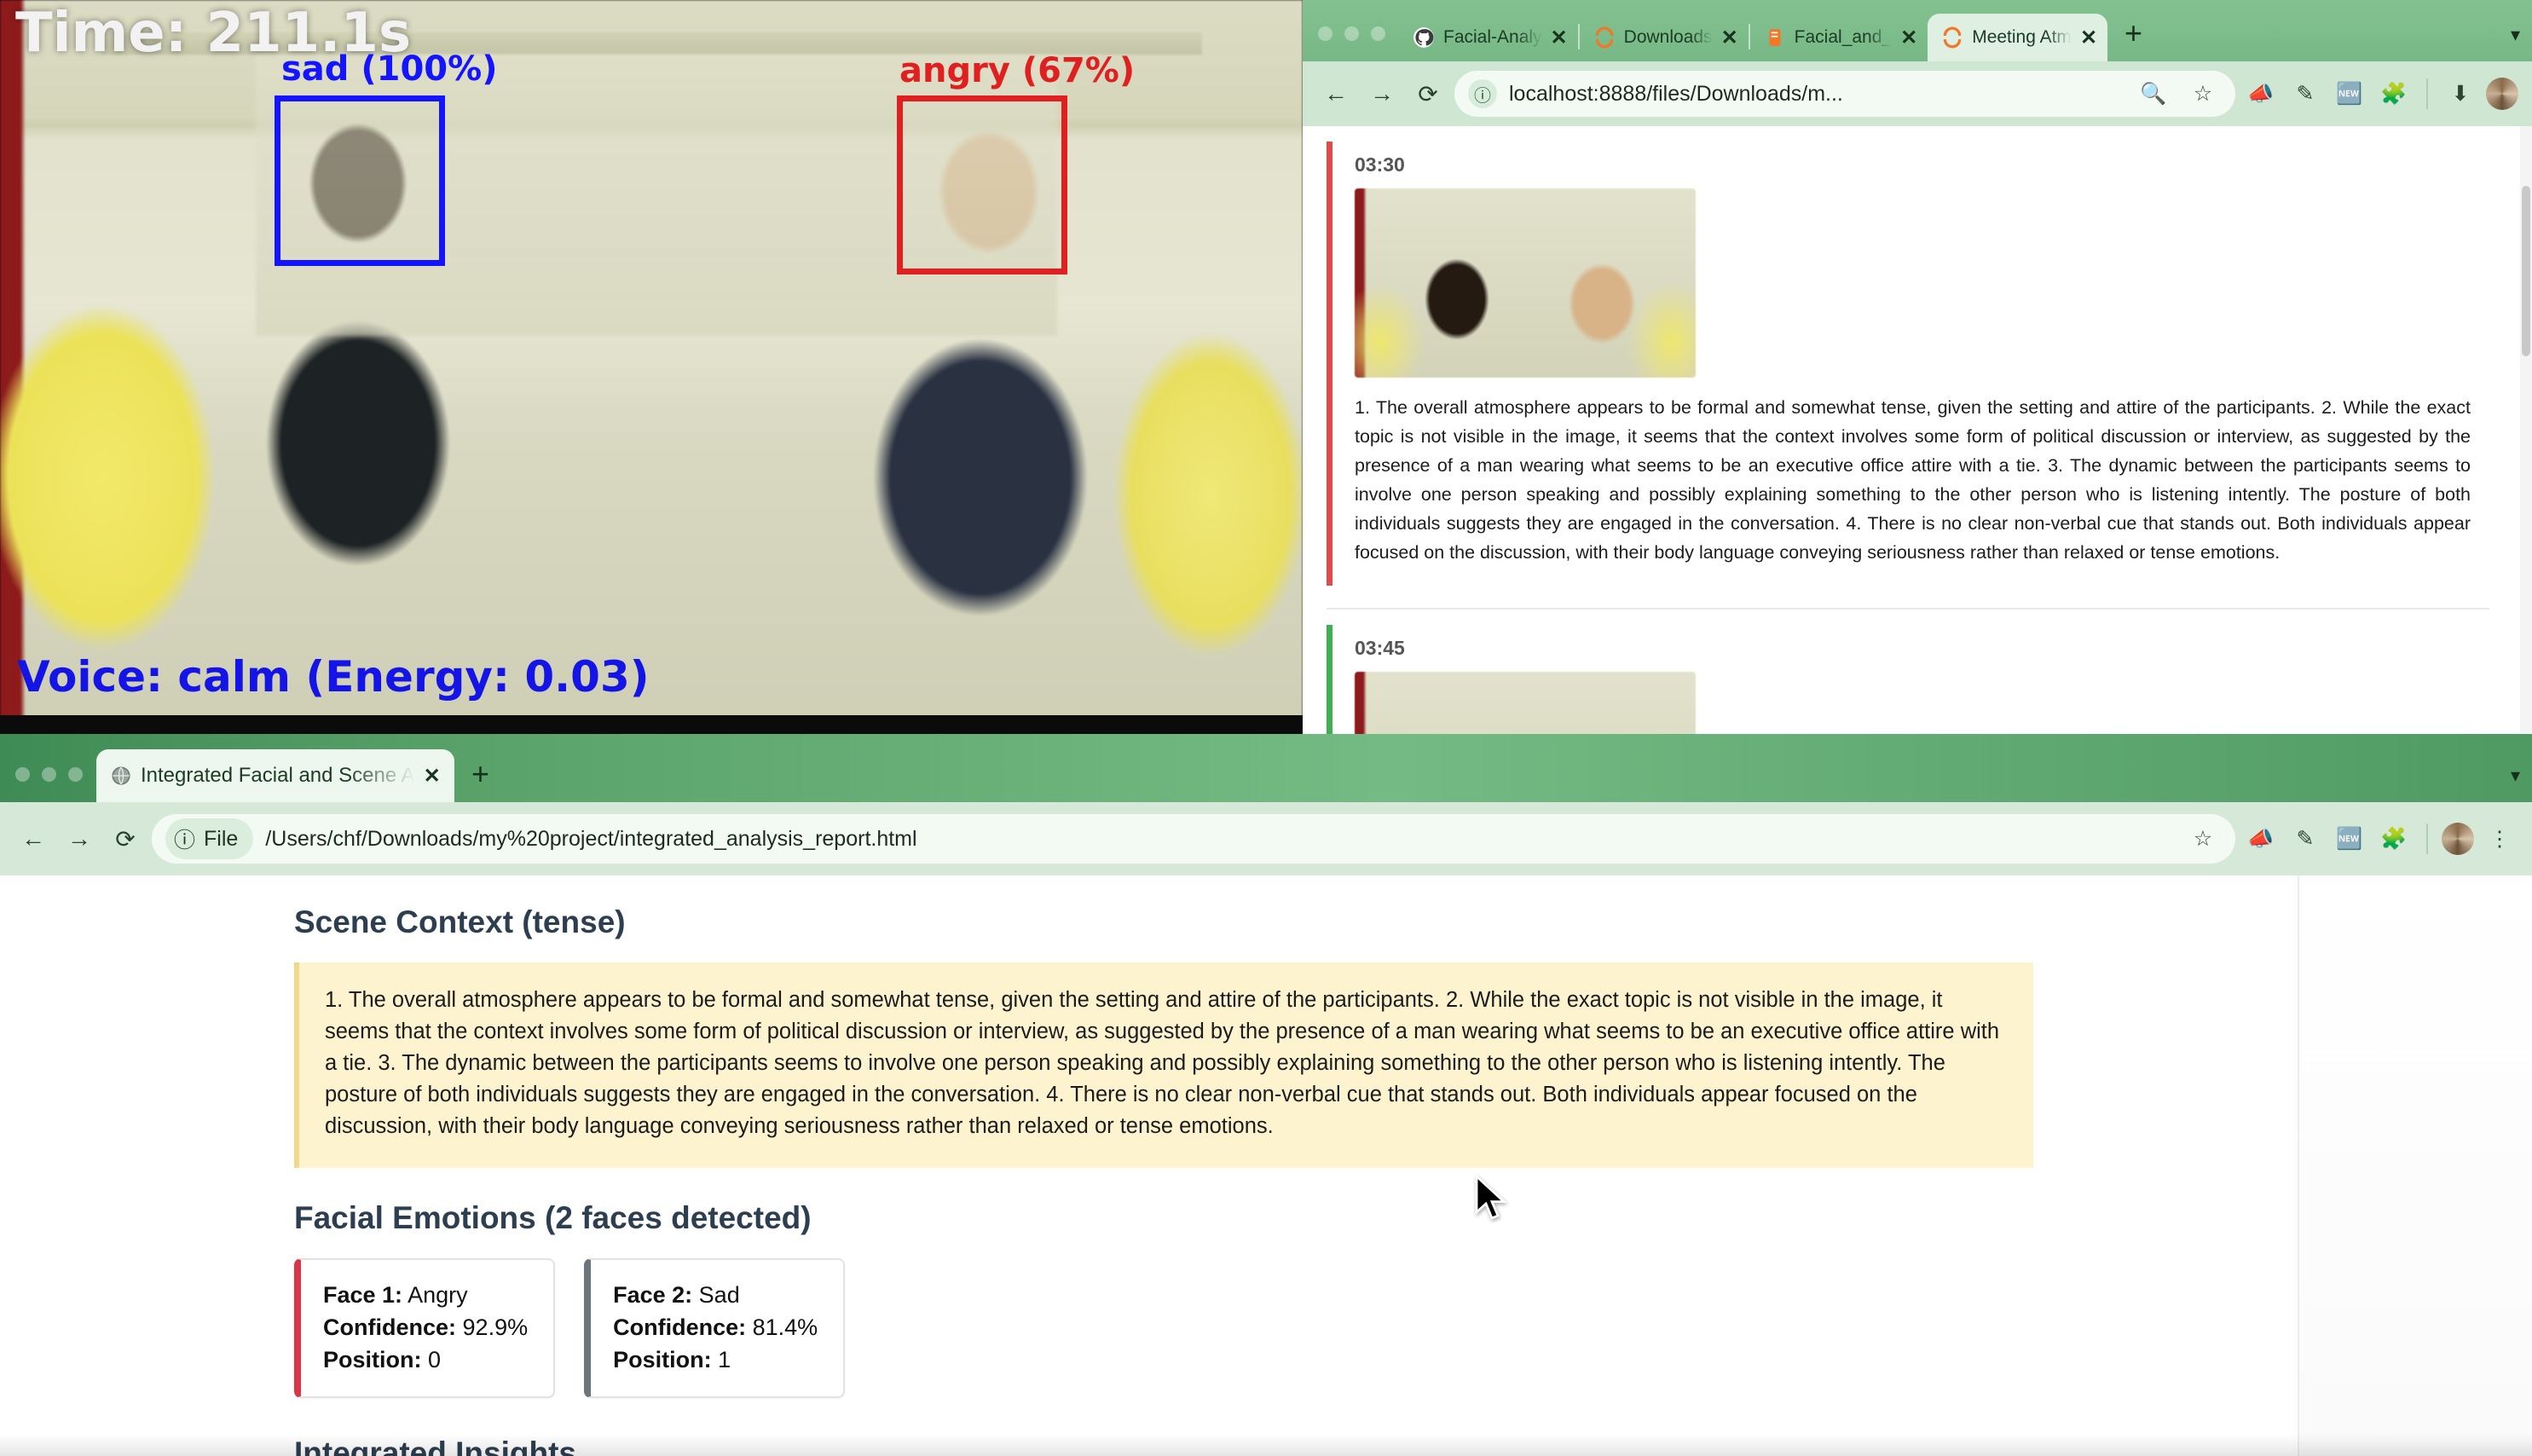 The height and width of the screenshot is (1456, 2532). Describe the element at coordinates (719, 1295) in the screenshot. I see `face-emotion-value: Sad` at that location.